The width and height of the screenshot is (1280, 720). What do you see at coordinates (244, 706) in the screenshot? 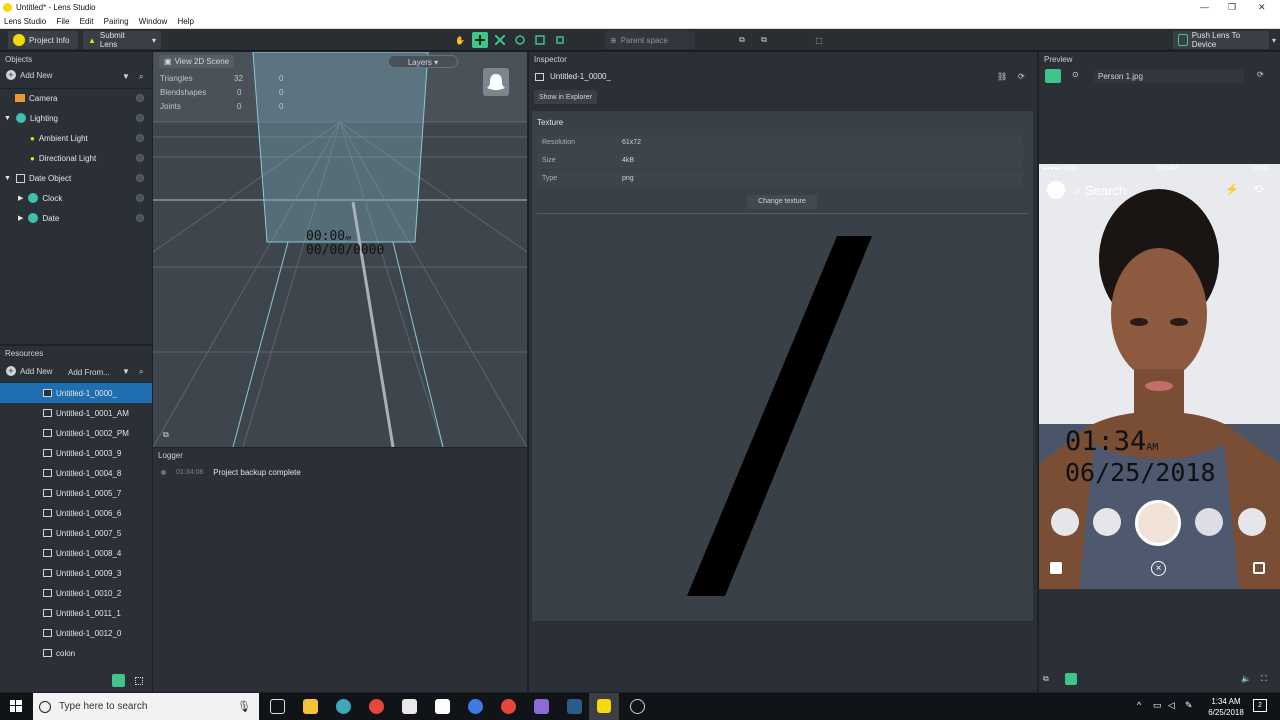
I see `microphone-icon: 🎙` at bounding box center [244, 706].